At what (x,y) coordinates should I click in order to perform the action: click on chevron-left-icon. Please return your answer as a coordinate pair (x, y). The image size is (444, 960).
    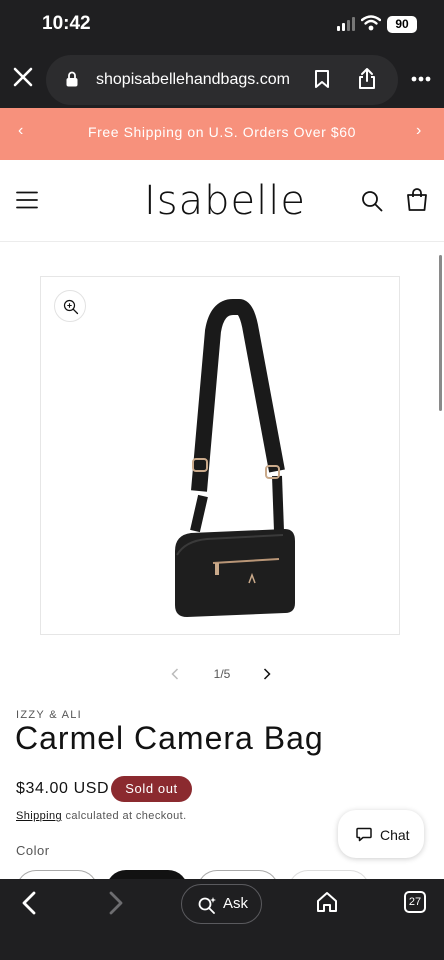
    Looking at the image, I should click on (175, 674).